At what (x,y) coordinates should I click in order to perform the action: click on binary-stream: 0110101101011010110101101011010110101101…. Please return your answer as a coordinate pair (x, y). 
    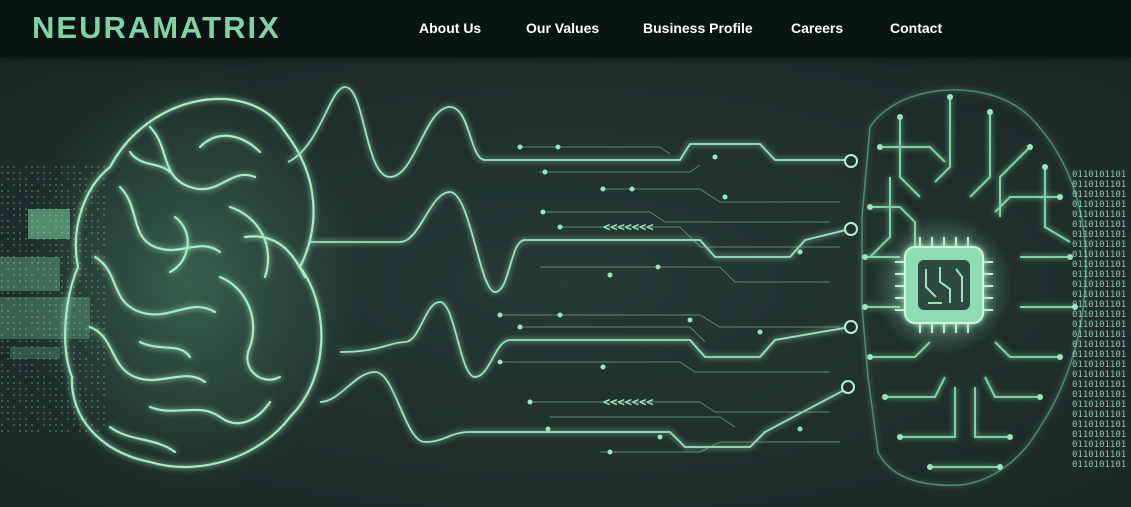
    Looking at the image, I should click on (1099, 320).